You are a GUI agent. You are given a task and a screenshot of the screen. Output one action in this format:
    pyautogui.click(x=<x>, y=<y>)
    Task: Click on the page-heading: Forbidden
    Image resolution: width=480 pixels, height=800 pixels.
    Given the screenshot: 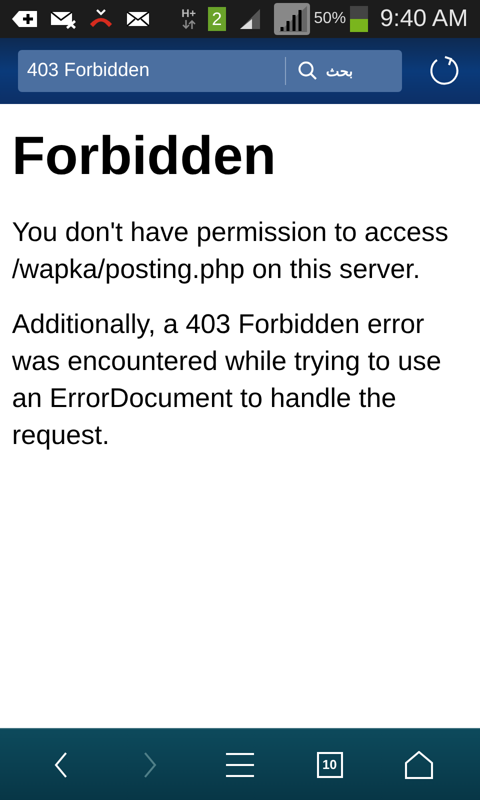 What is the action you would take?
    pyautogui.click(x=144, y=156)
    